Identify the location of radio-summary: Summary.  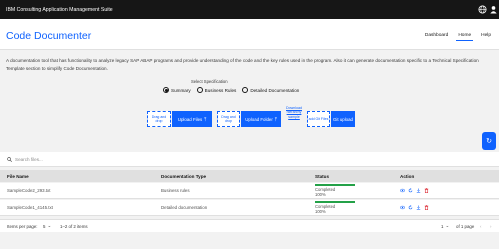
(177, 90).